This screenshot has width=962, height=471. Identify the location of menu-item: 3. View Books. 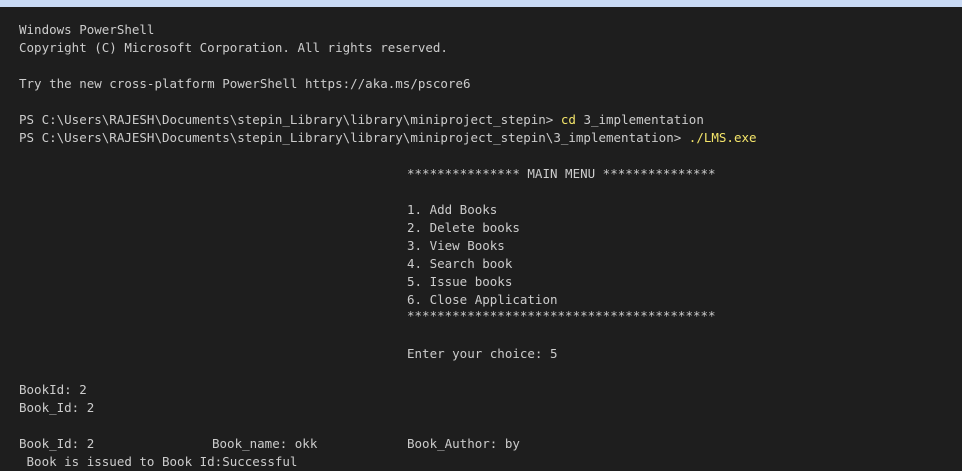
(456, 245).